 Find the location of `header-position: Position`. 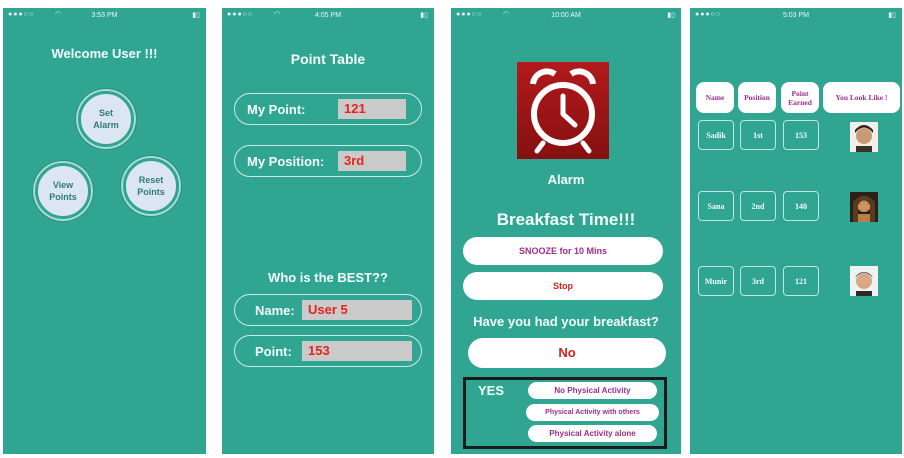

header-position: Position is located at coordinates (757, 97).